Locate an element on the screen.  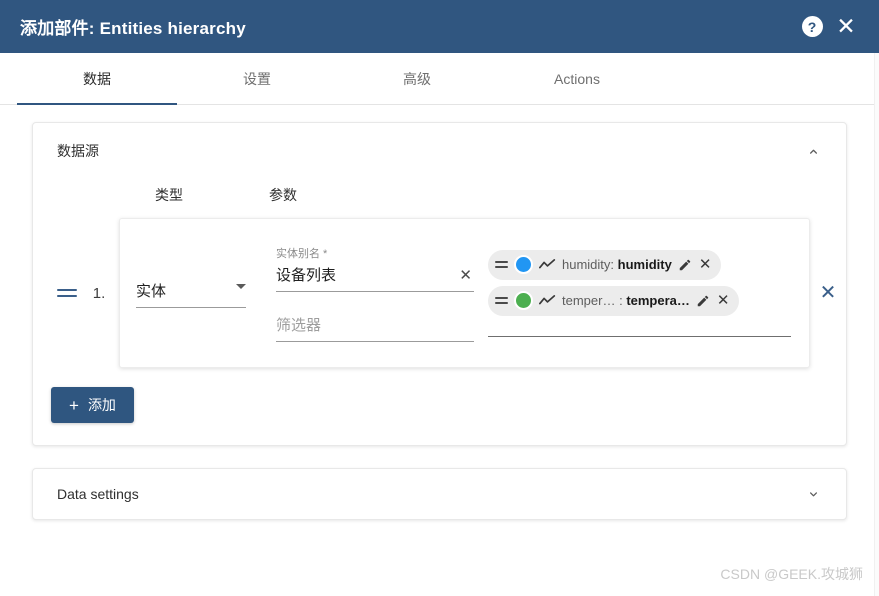
entity-alias-clear-icon: ✕ is located at coordinates (465, 278).